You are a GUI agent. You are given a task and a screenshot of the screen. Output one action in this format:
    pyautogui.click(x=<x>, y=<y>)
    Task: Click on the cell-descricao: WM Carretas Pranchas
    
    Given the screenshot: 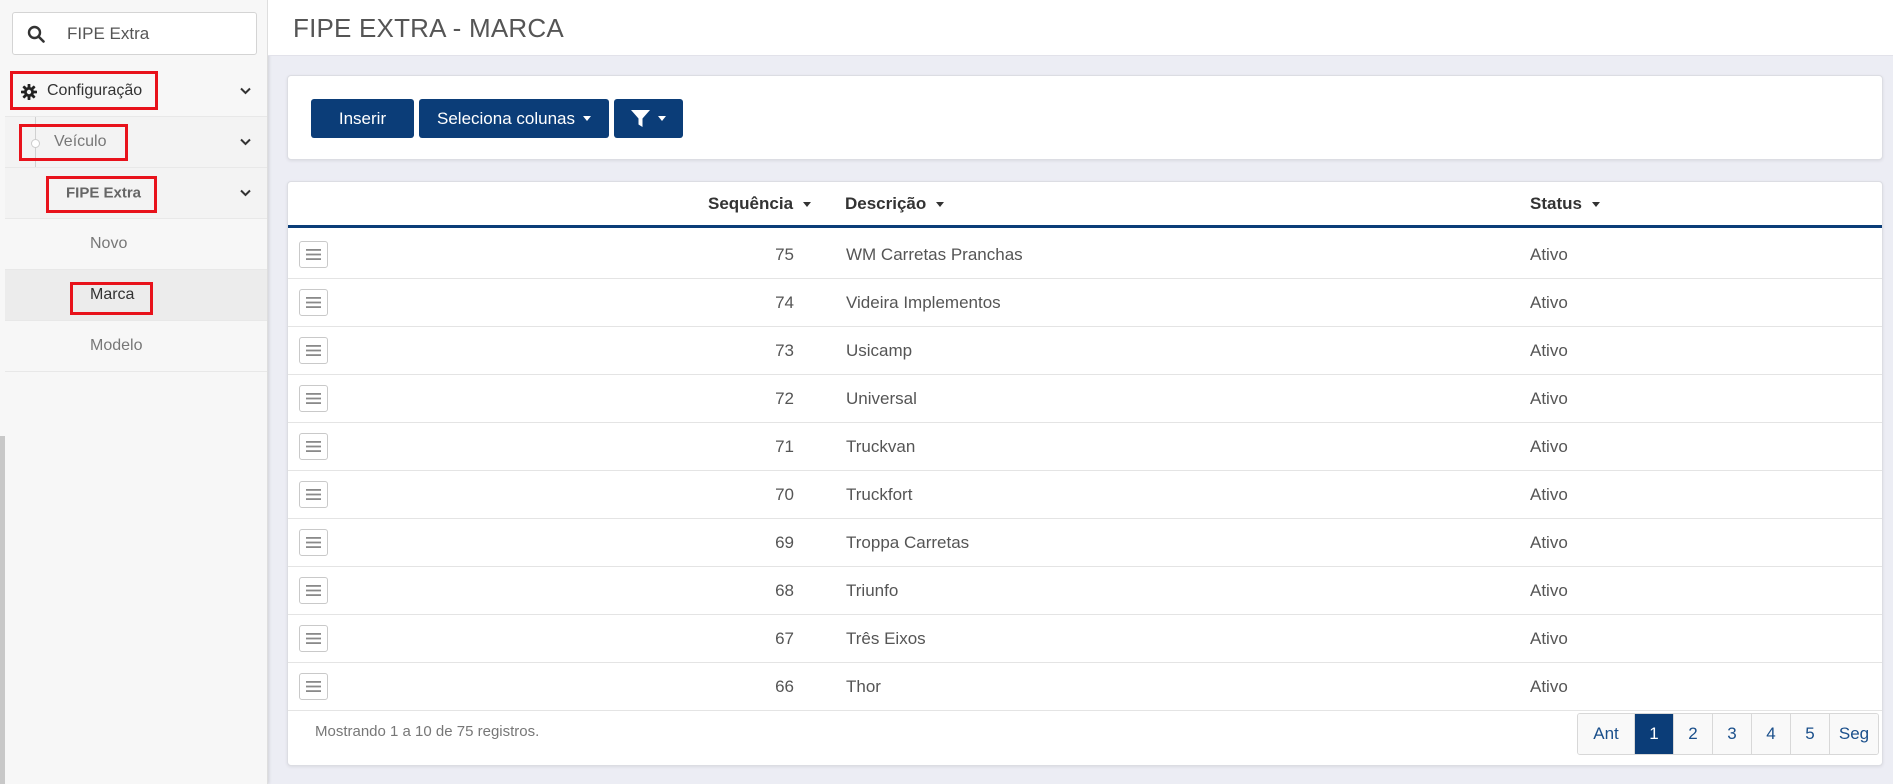 What is the action you would take?
    pyautogui.click(x=934, y=254)
    